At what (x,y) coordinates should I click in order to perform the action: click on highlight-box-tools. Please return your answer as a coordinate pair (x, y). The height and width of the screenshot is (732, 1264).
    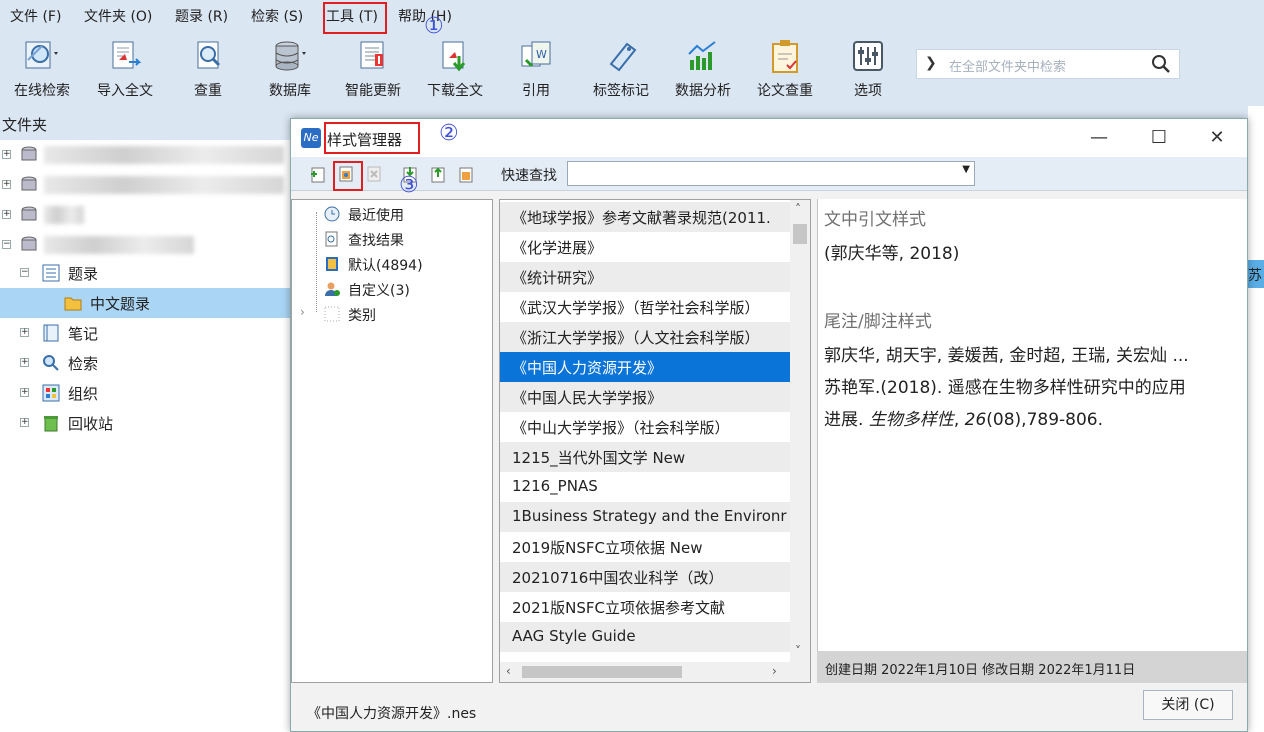
    Looking at the image, I should click on (355, 18).